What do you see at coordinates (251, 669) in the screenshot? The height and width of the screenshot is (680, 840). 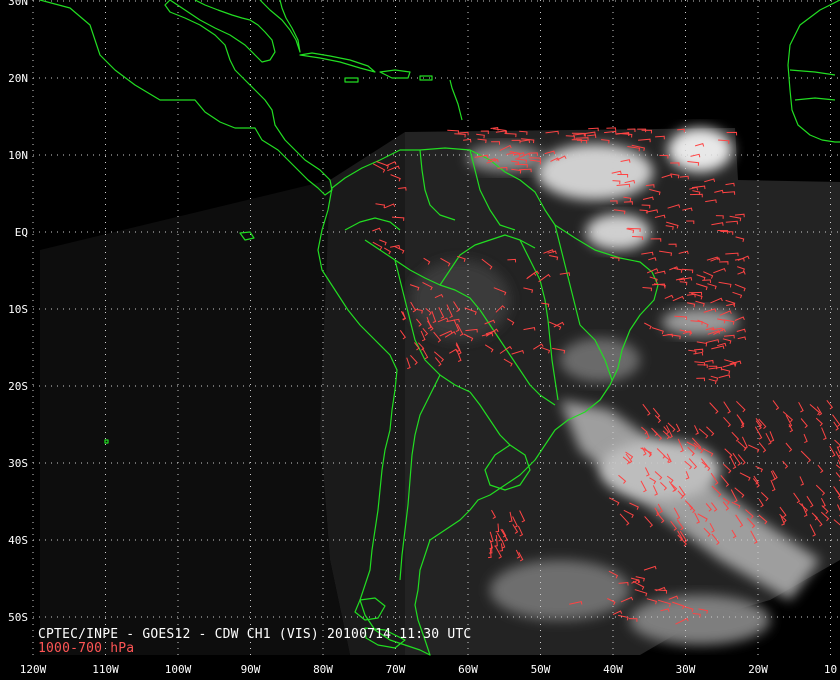 I see `longitude-label: 90W` at bounding box center [251, 669].